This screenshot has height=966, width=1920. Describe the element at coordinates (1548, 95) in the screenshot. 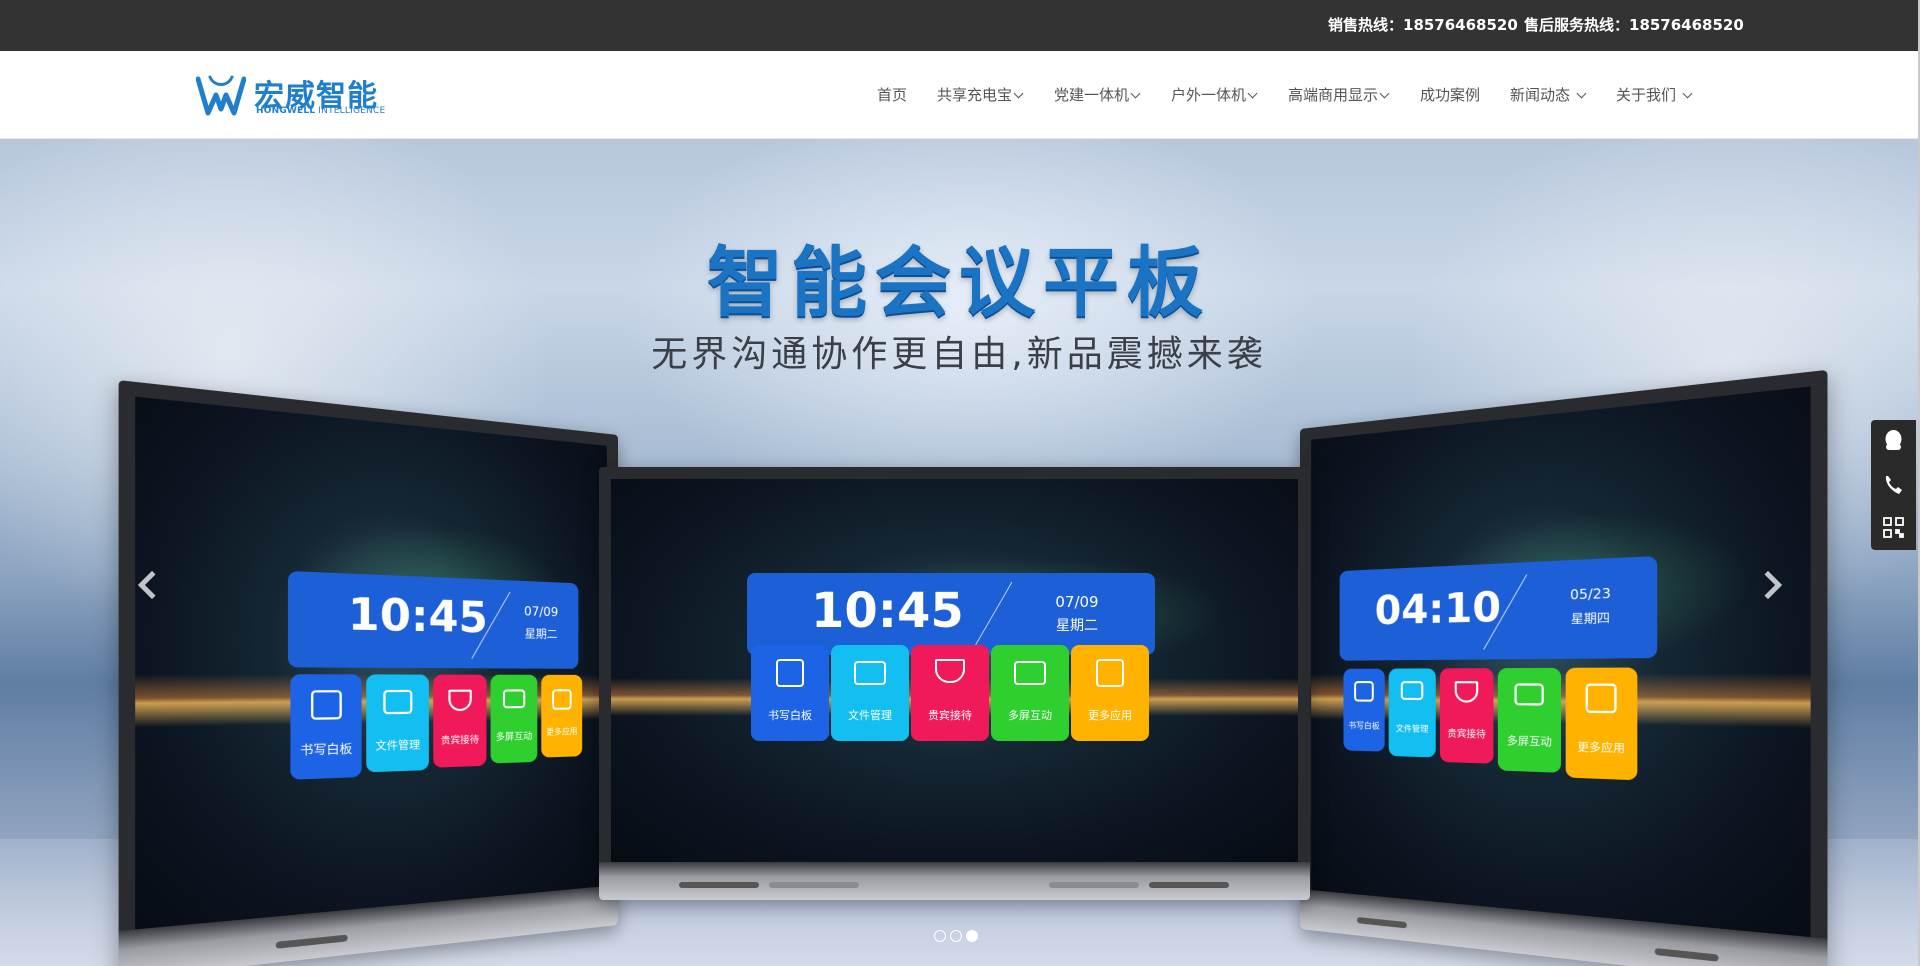

I see `nav-news: 新闻动态` at that location.